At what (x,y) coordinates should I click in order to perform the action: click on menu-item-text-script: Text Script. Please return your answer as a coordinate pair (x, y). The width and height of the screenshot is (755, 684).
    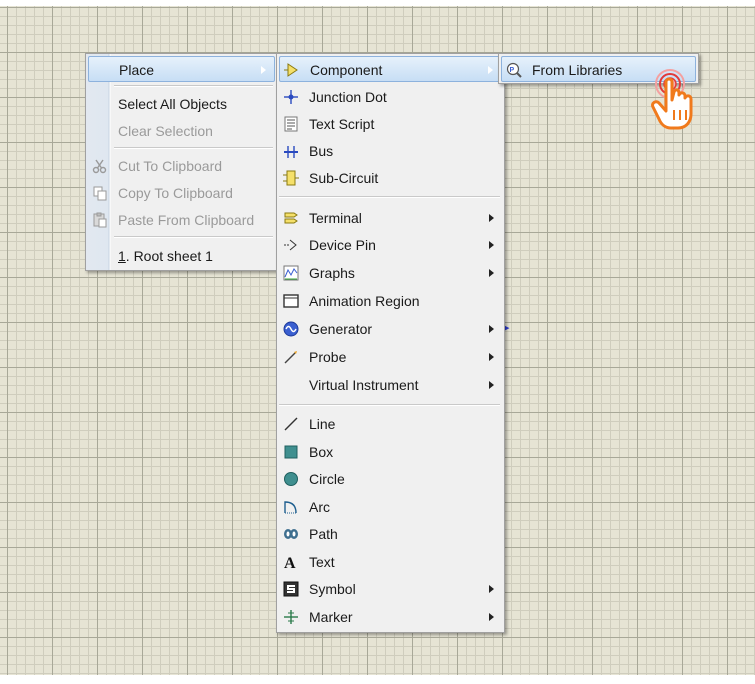
    Looking at the image, I should click on (390, 124).